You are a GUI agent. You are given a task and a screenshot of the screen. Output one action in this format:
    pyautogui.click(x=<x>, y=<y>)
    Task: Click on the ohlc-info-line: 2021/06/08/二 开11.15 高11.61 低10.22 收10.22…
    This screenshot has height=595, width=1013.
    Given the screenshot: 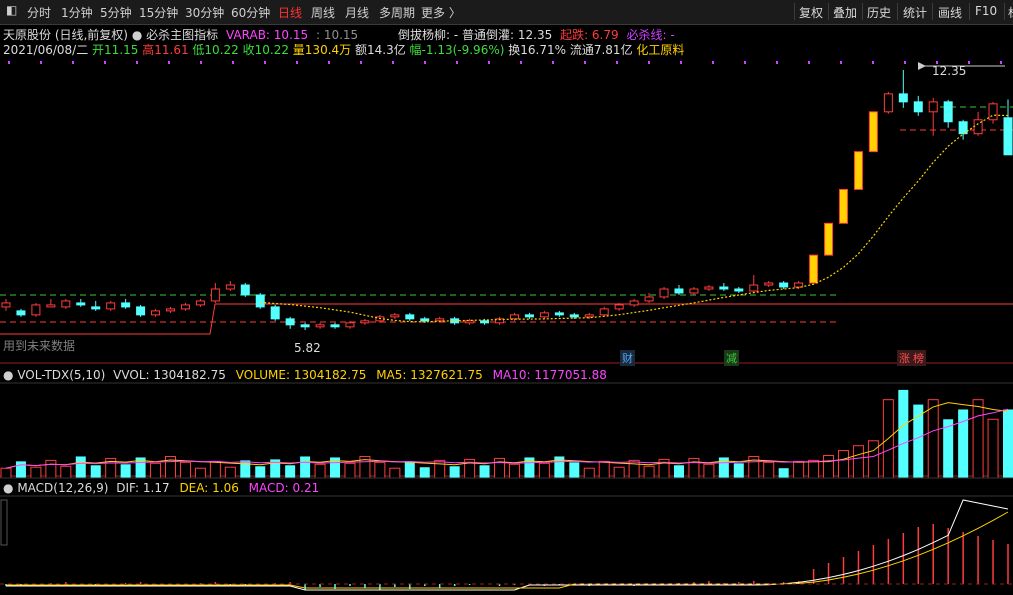 What is the action you would take?
    pyautogui.click(x=343, y=49)
    